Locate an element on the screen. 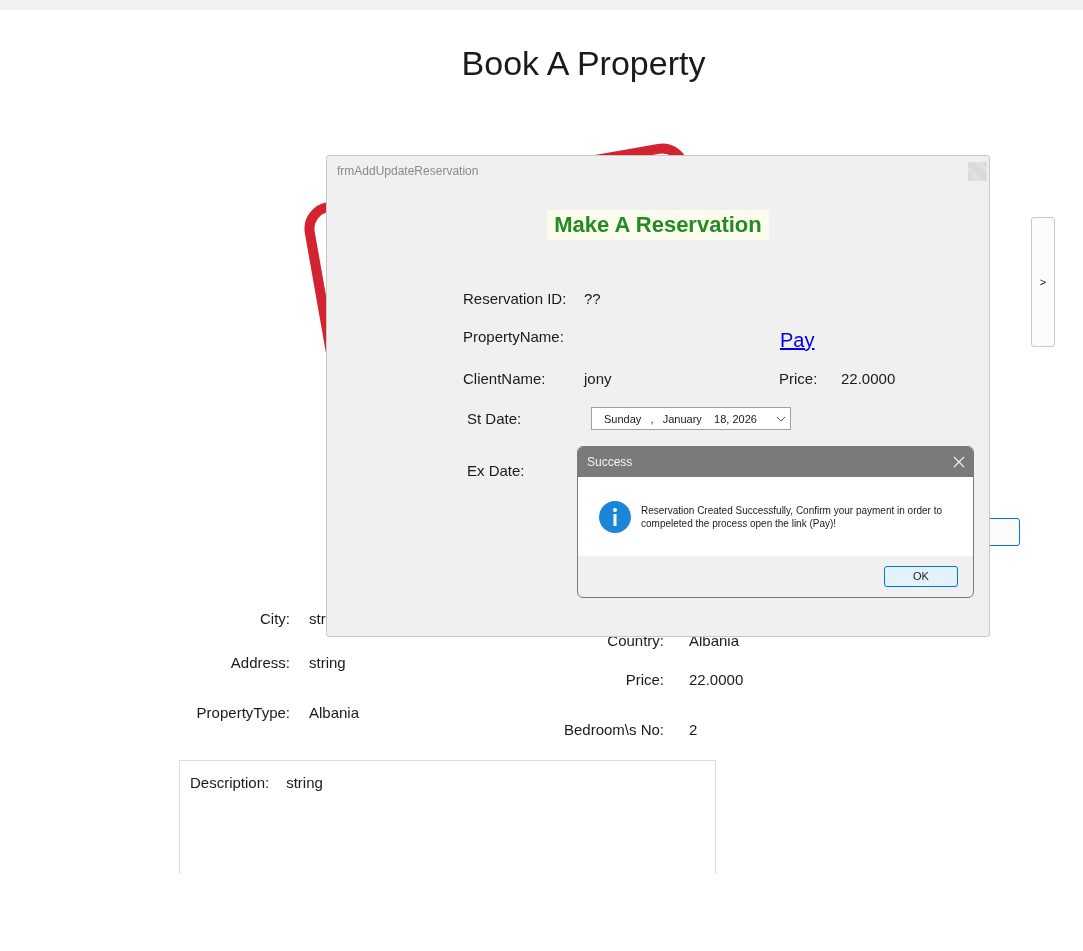  field-value: jony is located at coordinates (598, 379).